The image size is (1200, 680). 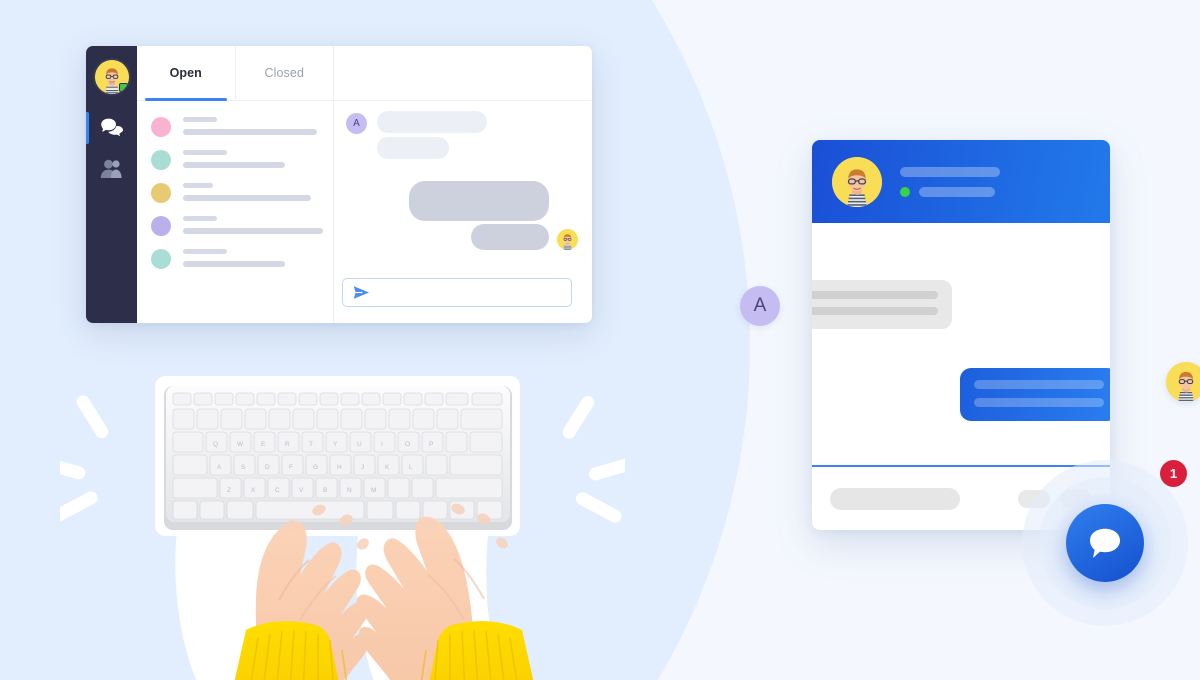 What do you see at coordinates (567, 239) in the screenshot?
I see `agent-avatar-small` at bounding box center [567, 239].